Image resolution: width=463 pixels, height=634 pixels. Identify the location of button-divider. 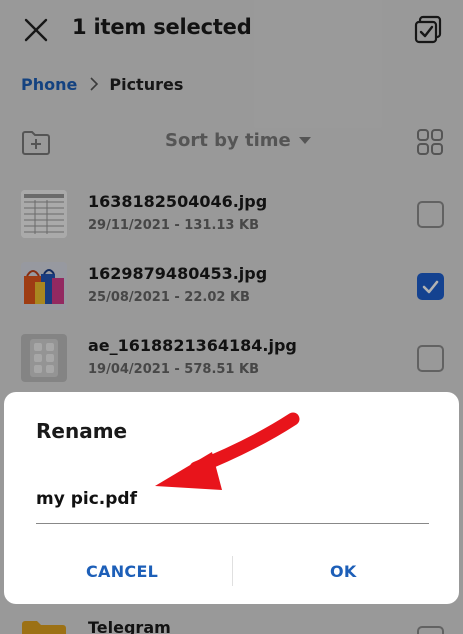
(232, 571).